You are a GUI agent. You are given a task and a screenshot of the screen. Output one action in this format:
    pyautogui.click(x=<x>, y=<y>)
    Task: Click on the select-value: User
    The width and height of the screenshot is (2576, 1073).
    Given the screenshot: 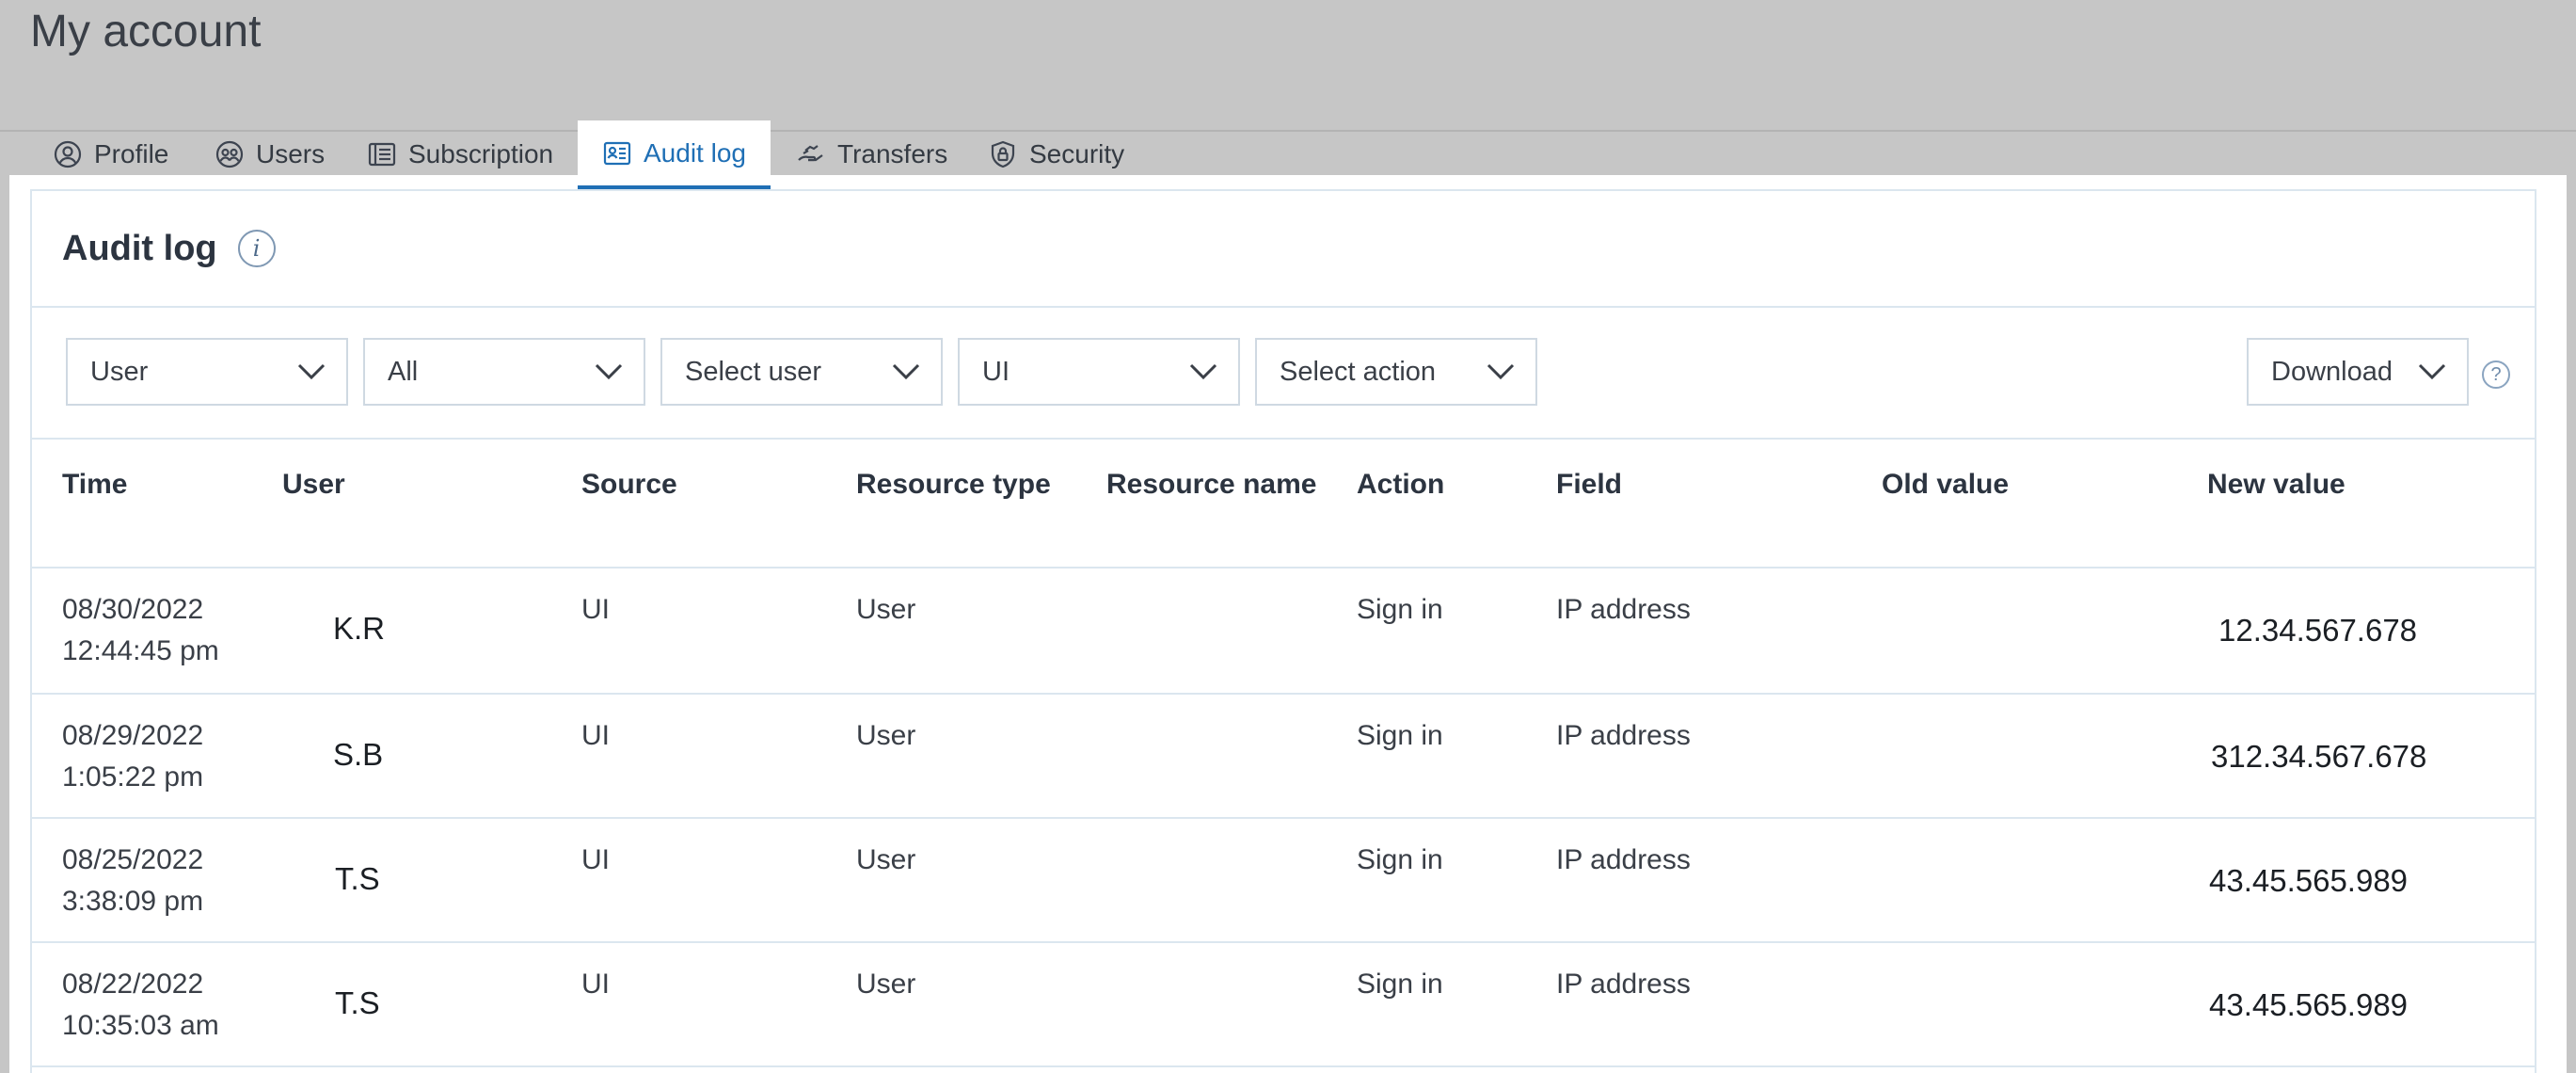 What is the action you would take?
    pyautogui.click(x=119, y=371)
    